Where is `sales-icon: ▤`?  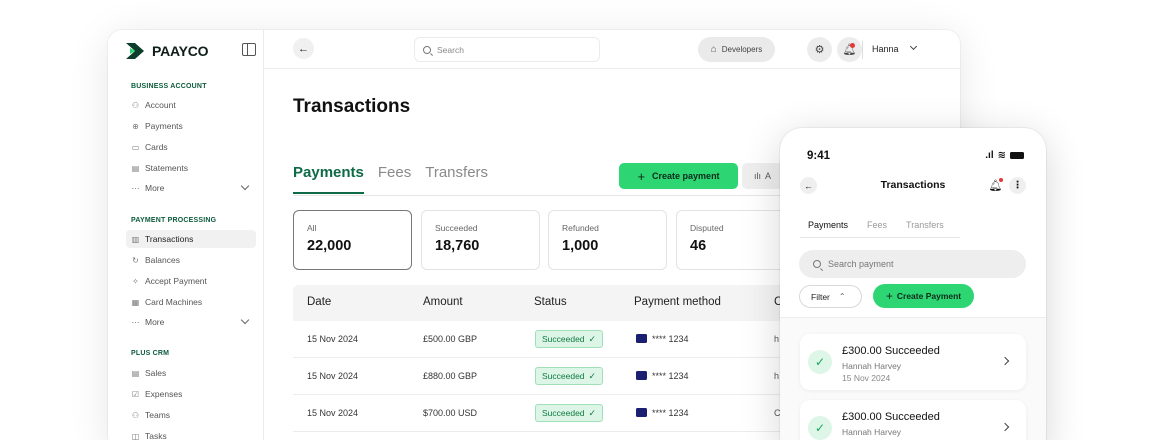
sales-icon: ▤ is located at coordinates (135, 373).